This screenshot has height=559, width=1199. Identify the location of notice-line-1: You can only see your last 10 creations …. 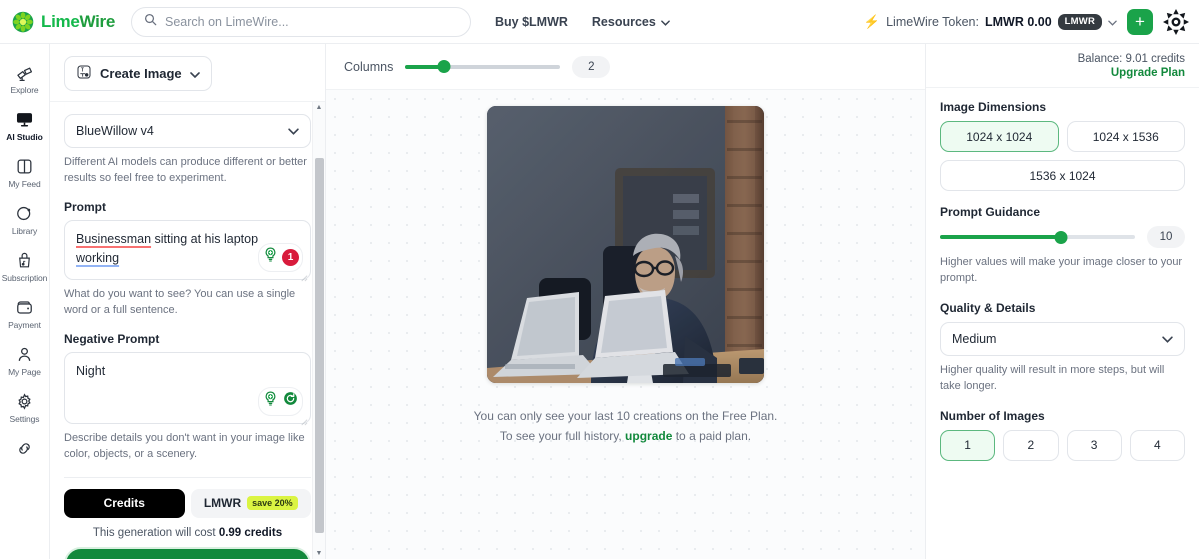
(625, 416).